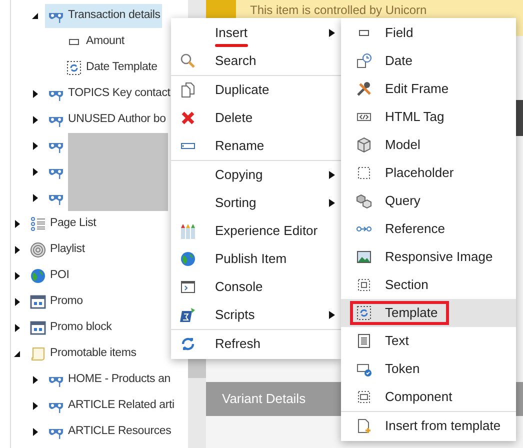 Image resolution: width=523 pixels, height=448 pixels. What do you see at coordinates (364, 397) in the screenshot?
I see `component-icon` at bounding box center [364, 397].